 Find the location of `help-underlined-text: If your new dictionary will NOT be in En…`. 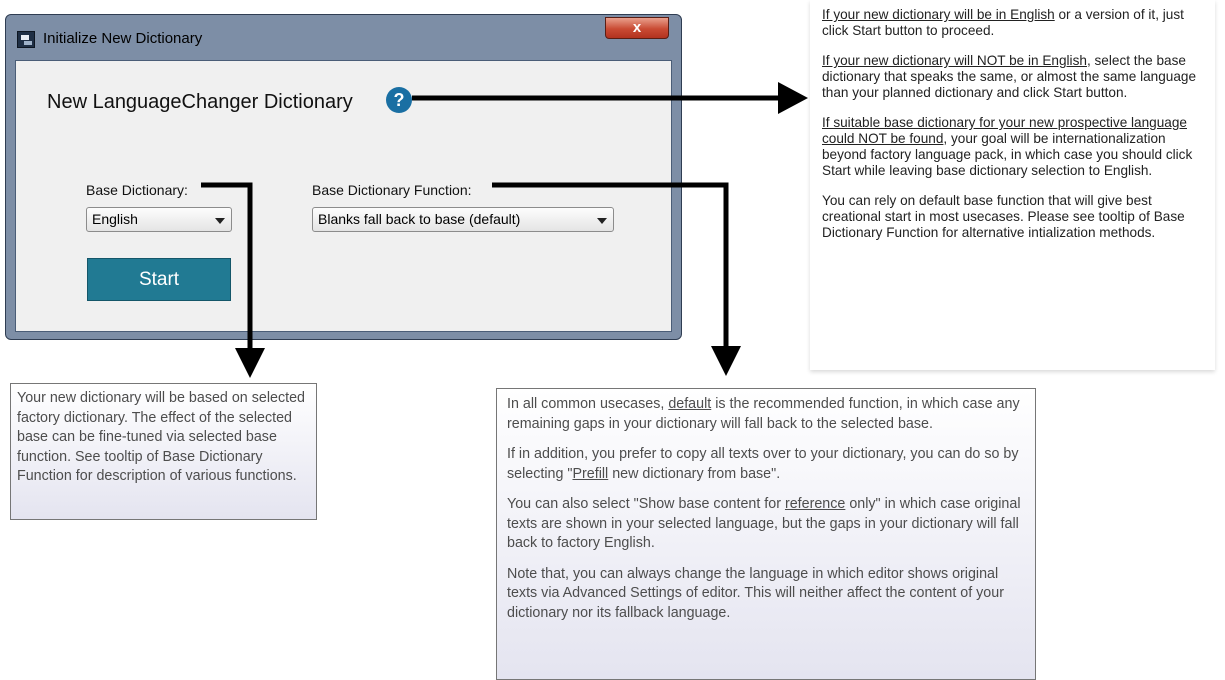

help-underlined-text: If your new dictionary will NOT be in En… is located at coordinates (954, 60).